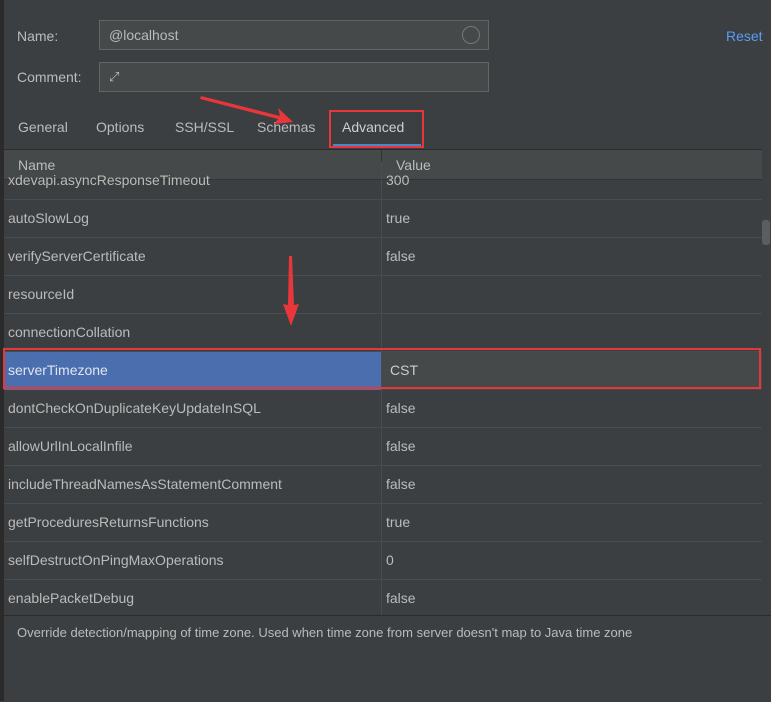  What do you see at coordinates (249, 211) in the screenshot?
I see `annotation-arrows` at bounding box center [249, 211].